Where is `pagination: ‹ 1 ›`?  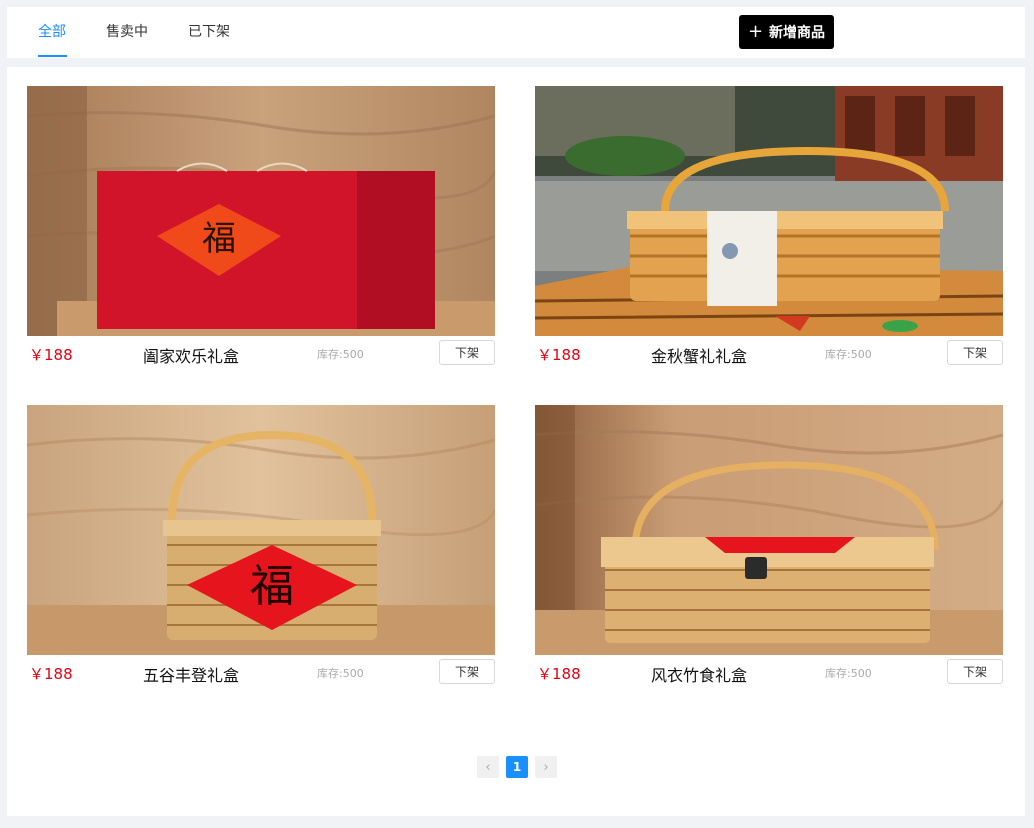 pagination: ‹ 1 › is located at coordinates (517, 767).